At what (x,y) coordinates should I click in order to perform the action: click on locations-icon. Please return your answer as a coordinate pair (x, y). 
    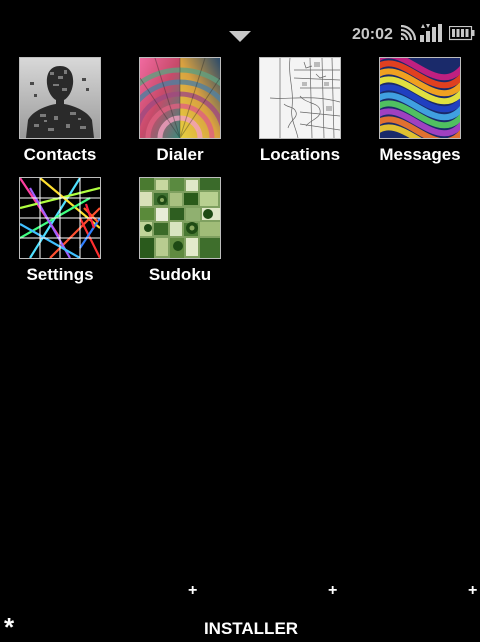
    Looking at the image, I should click on (300, 98).